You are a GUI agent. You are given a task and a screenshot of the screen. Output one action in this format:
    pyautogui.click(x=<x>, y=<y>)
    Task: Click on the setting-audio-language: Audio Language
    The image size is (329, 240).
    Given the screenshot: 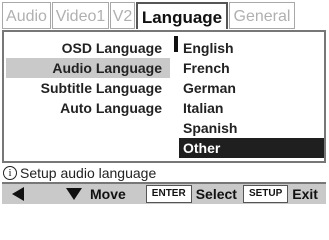 What is the action you would take?
    pyautogui.click(x=88, y=68)
    